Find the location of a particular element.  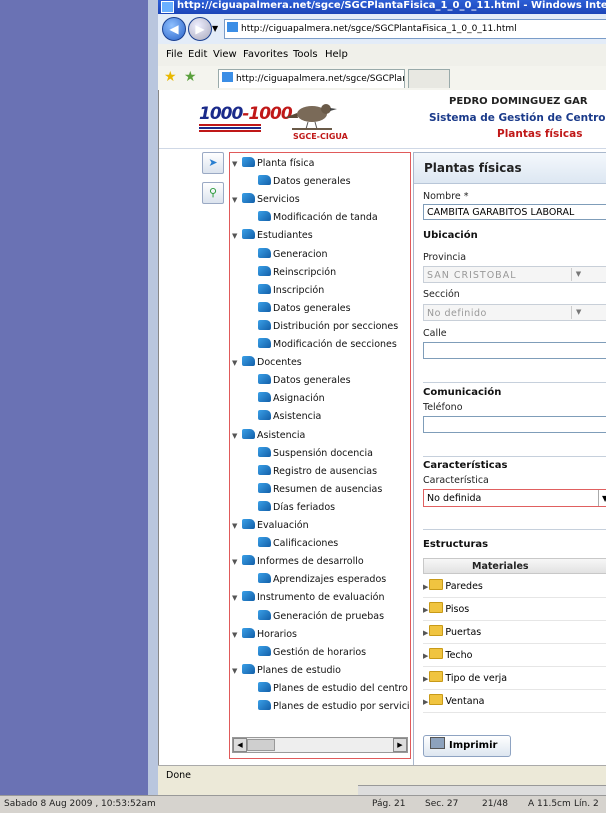

telefono-input is located at coordinates (514, 424).